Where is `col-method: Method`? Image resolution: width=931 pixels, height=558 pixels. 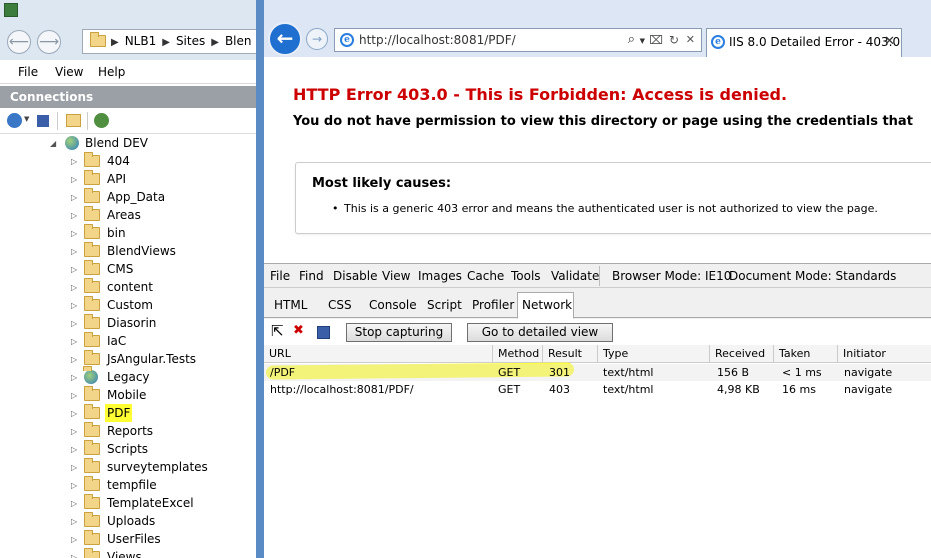
col-method: Method is located at coordinates (518, 354).